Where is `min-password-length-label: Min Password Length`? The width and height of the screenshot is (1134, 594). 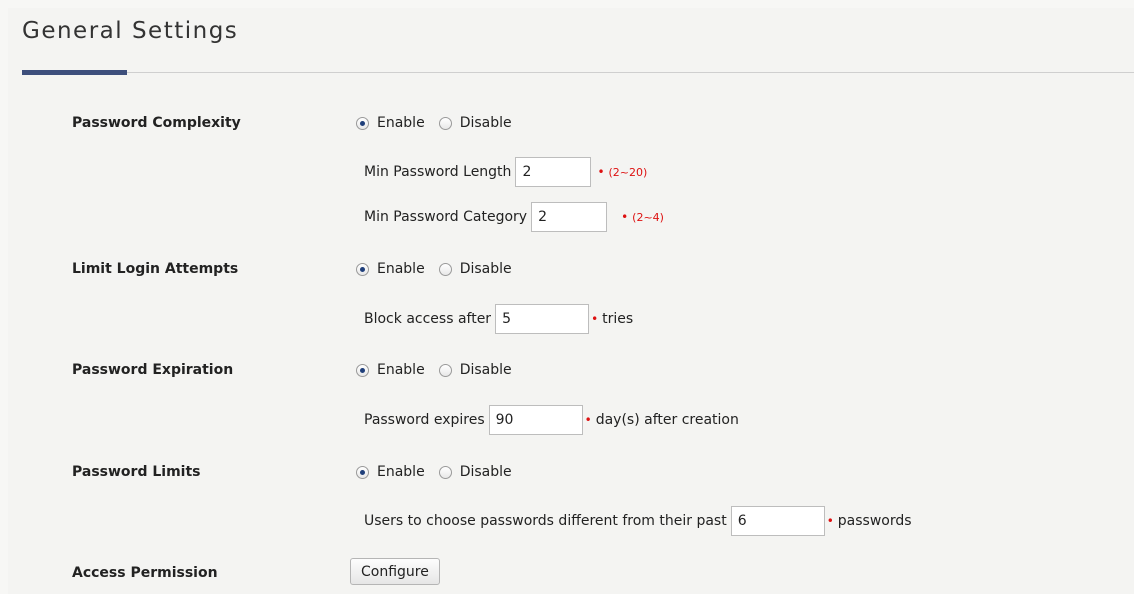 min-password-length-label: Min Password Length is located at coordinates (438, 172).